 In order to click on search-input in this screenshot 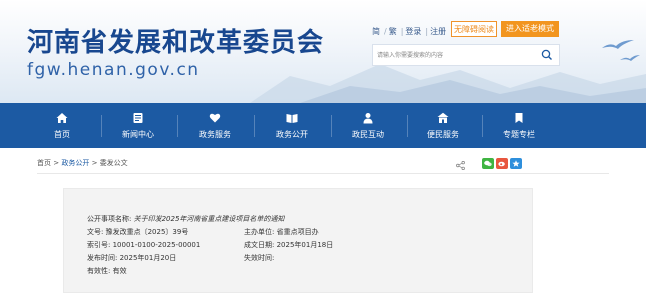, I will do `click(452, 55)`.